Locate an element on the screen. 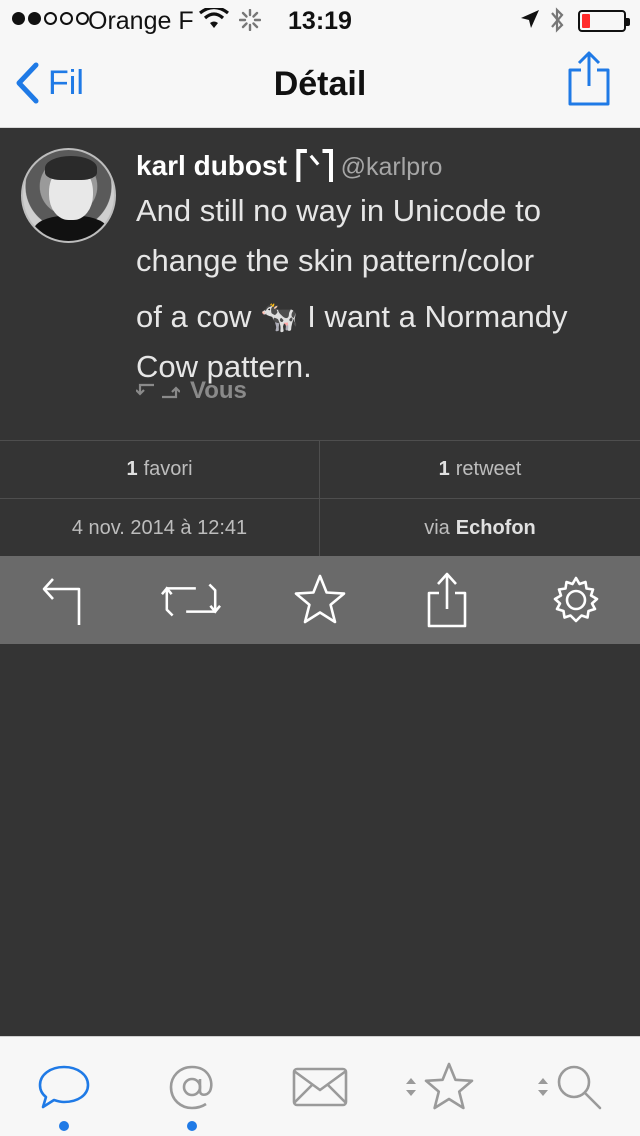  gear-icon is located at coordinates (576, 599).